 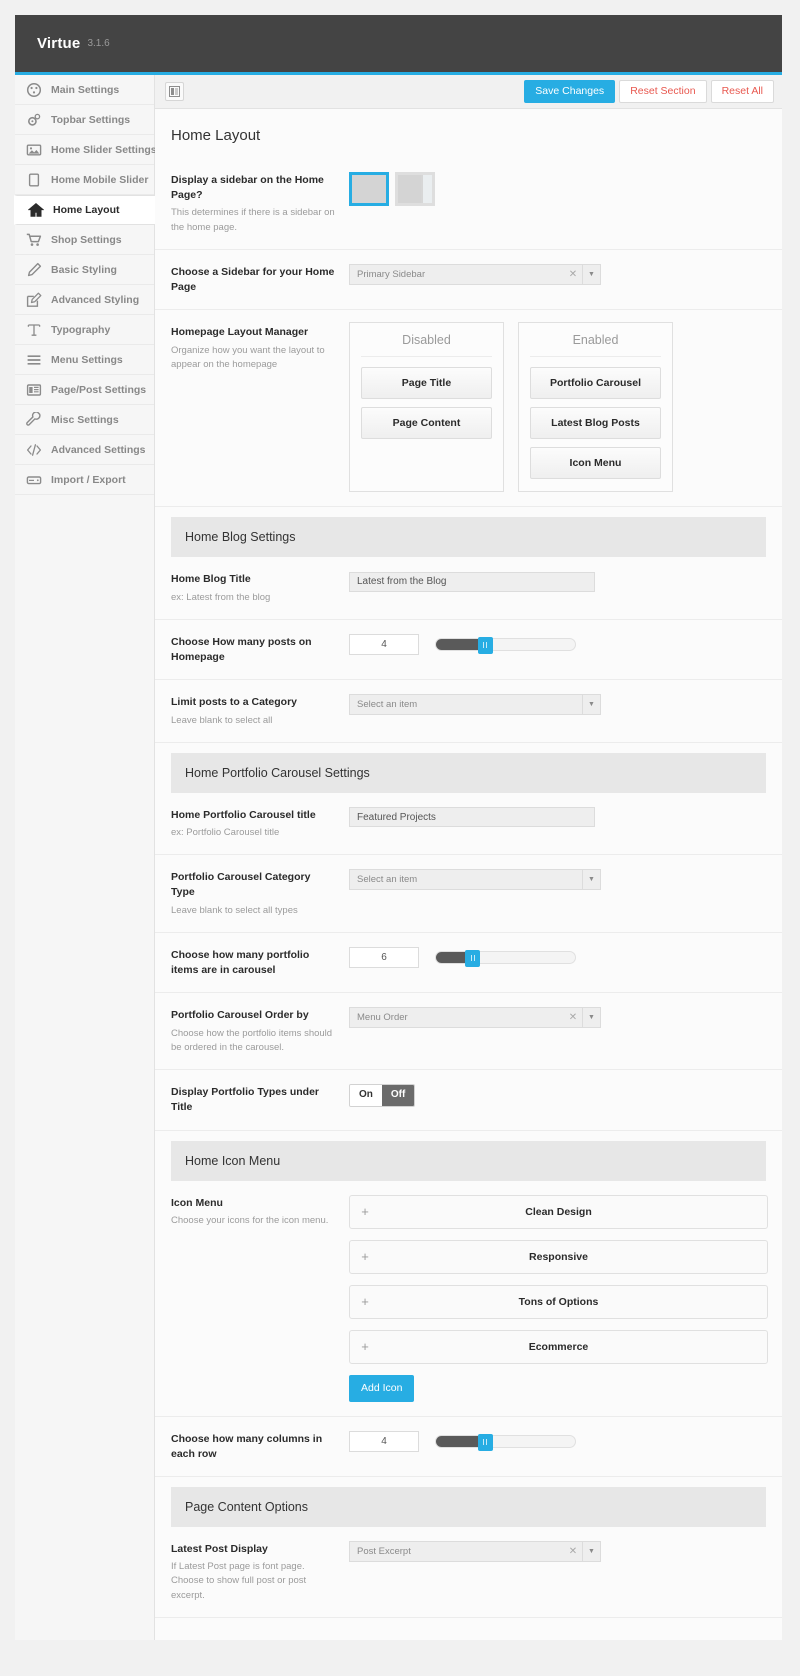 I want to click on category-select: Select an item ▼, so click(x=475, y=705).